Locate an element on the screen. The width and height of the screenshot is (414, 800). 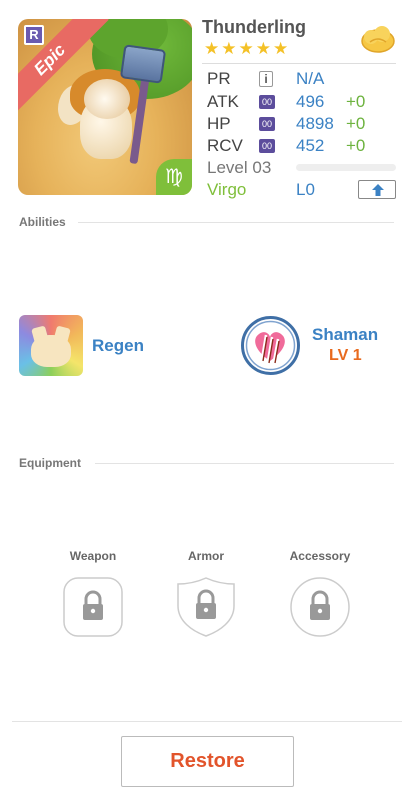
class-level: LV 1 is located at coordinates (345, 355).